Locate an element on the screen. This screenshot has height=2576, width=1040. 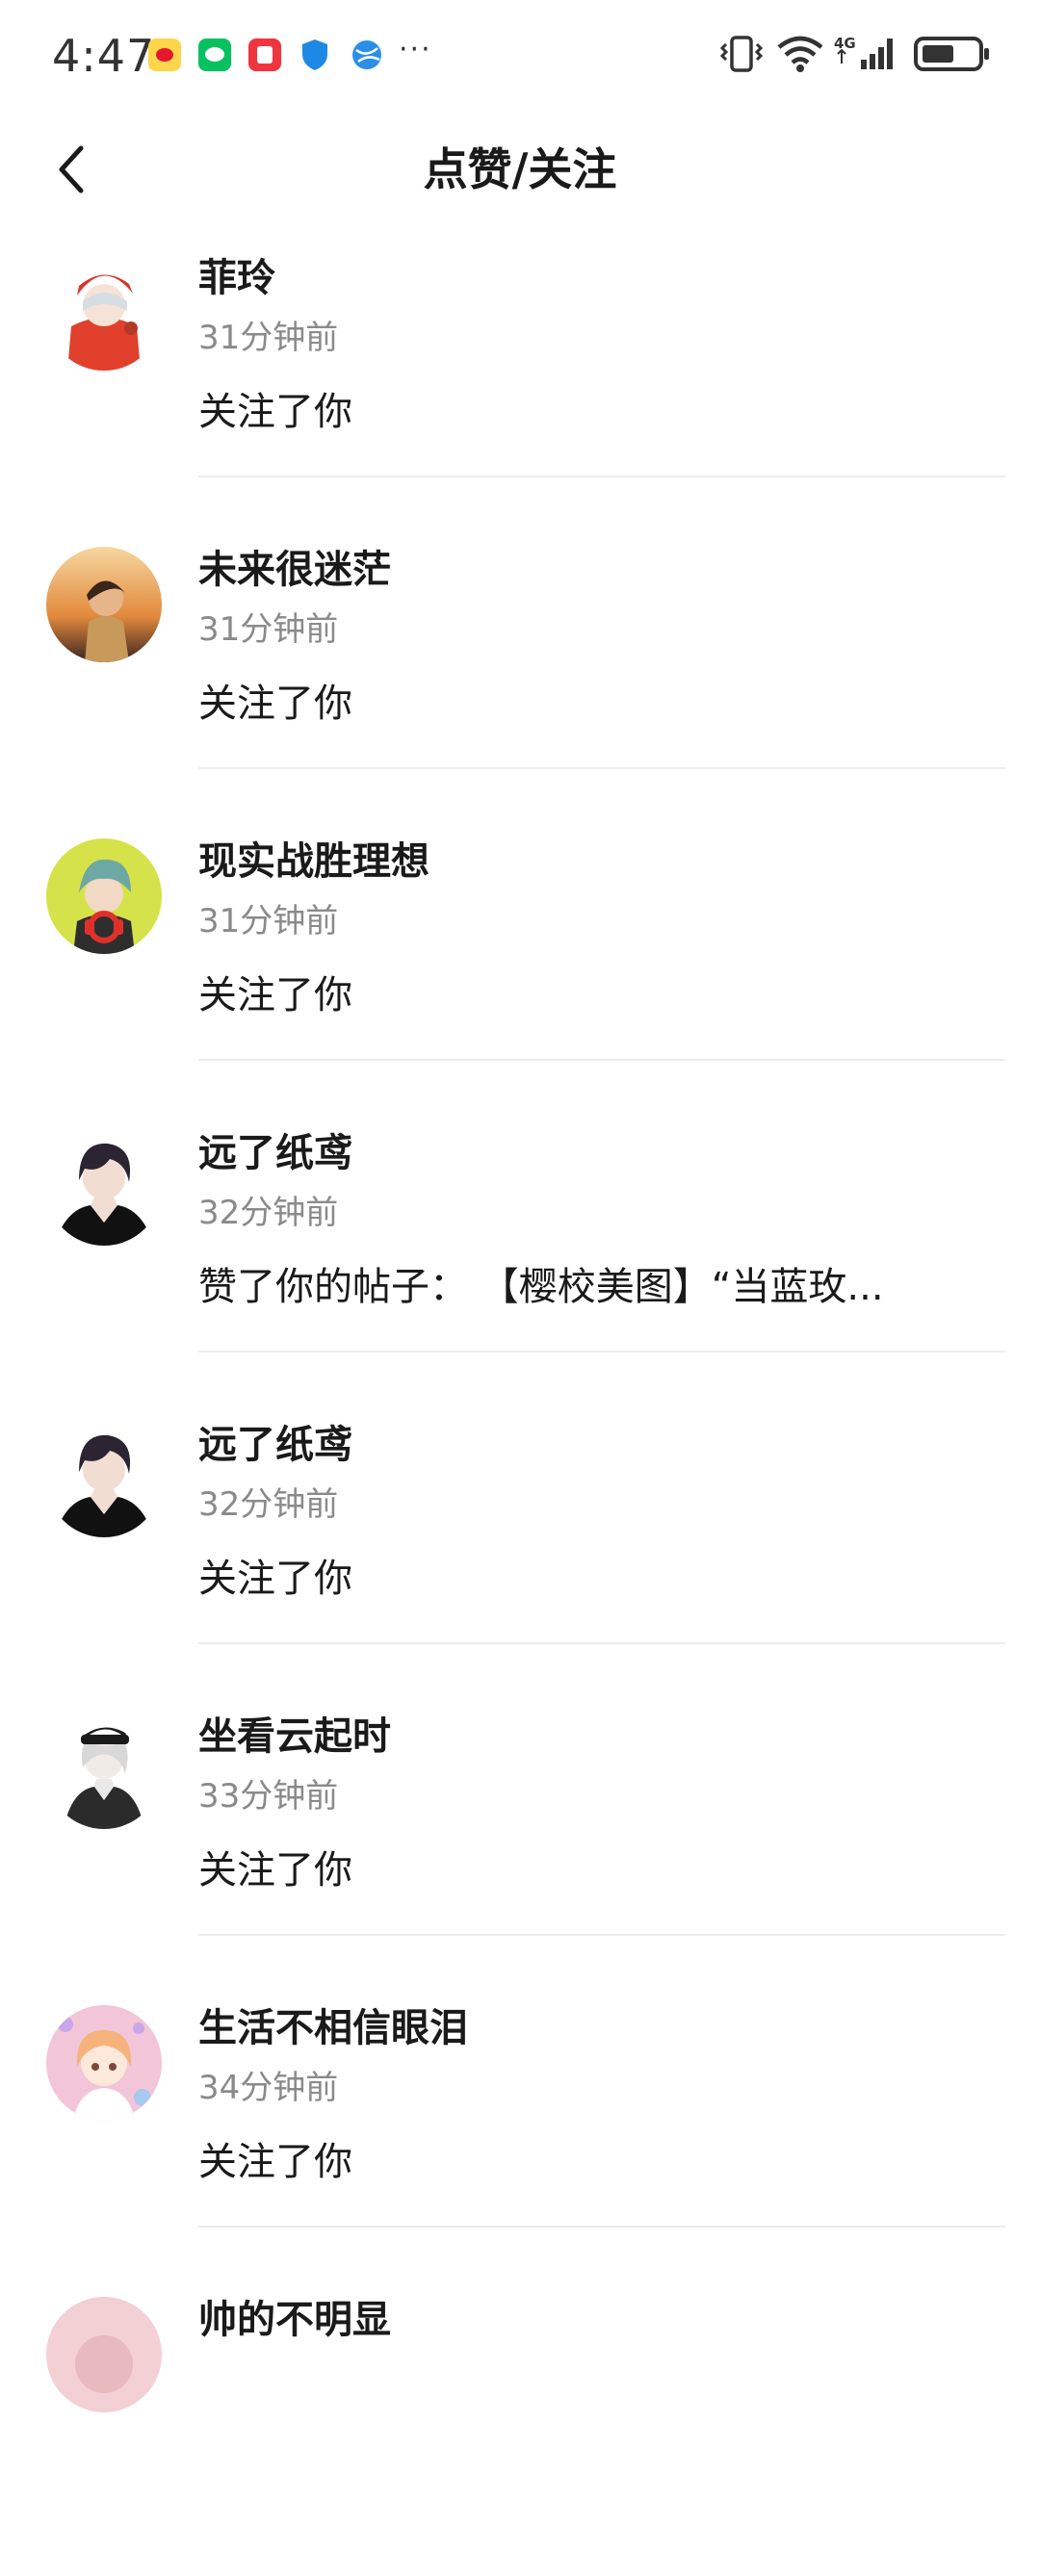
signal-icon: 4G is located at coordinates (867, 55).